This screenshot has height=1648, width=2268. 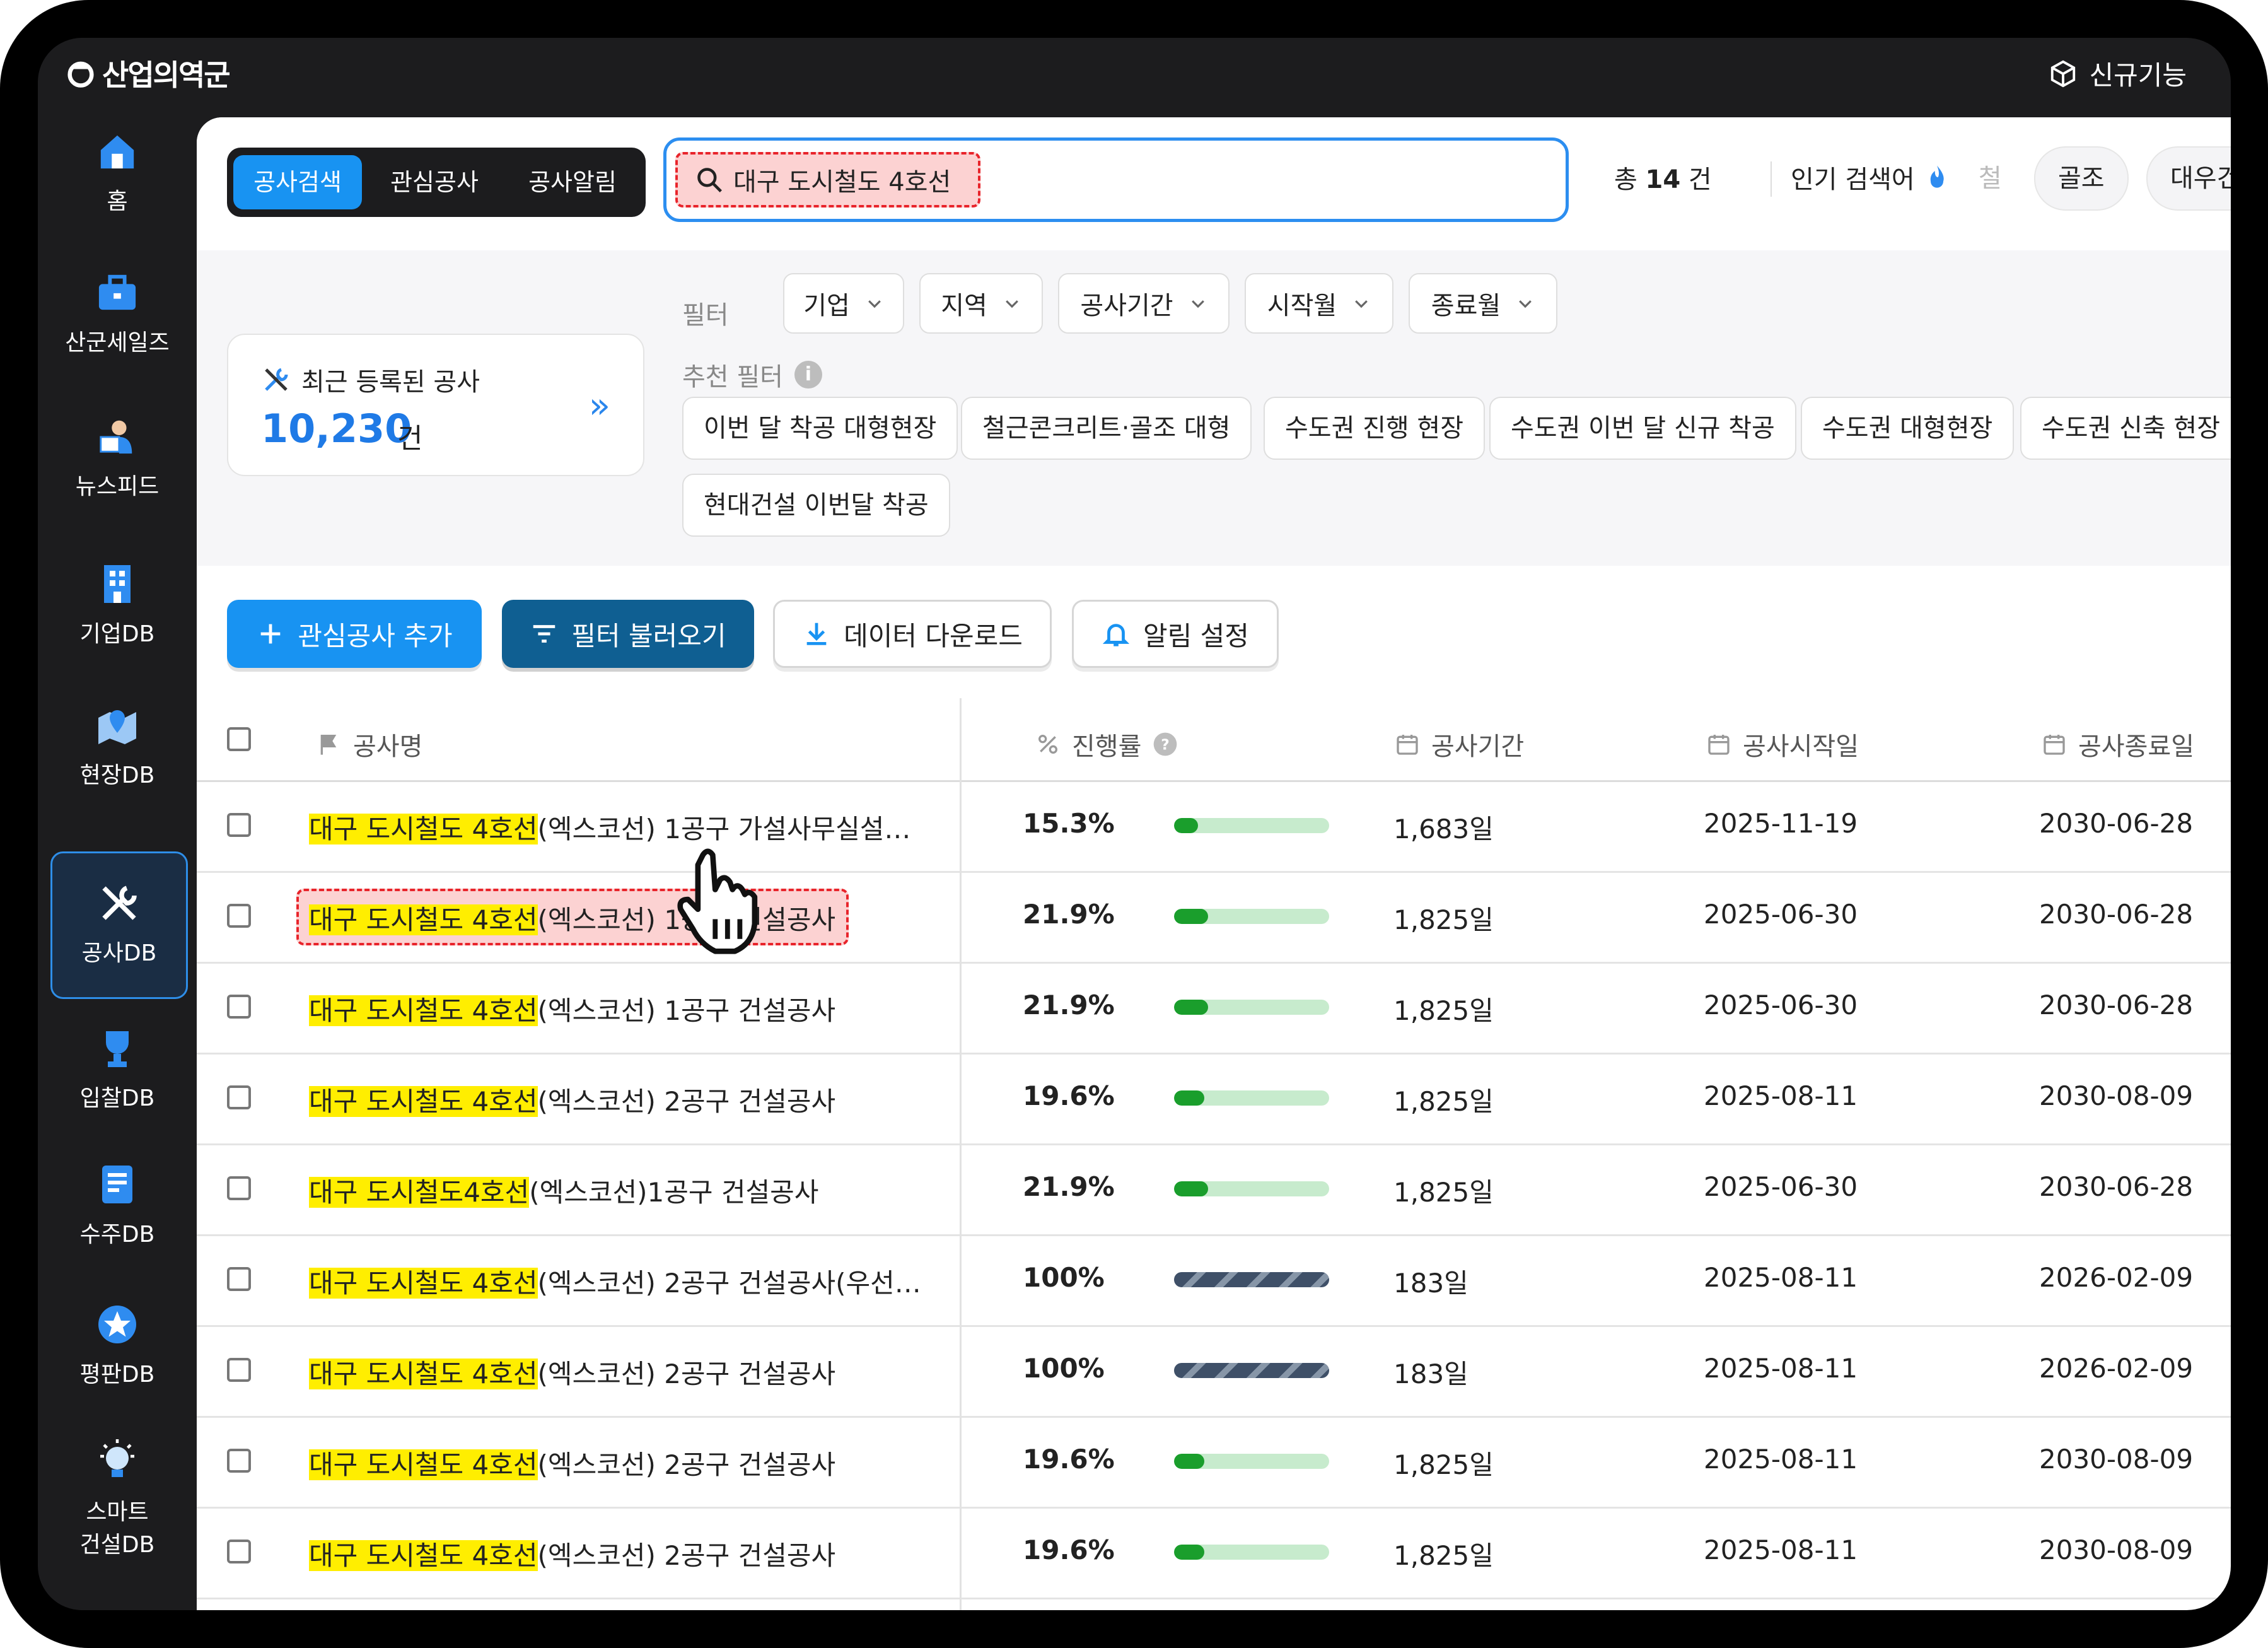 I want to click on app-logo: 산업의역군, so click(x=147, y=73).